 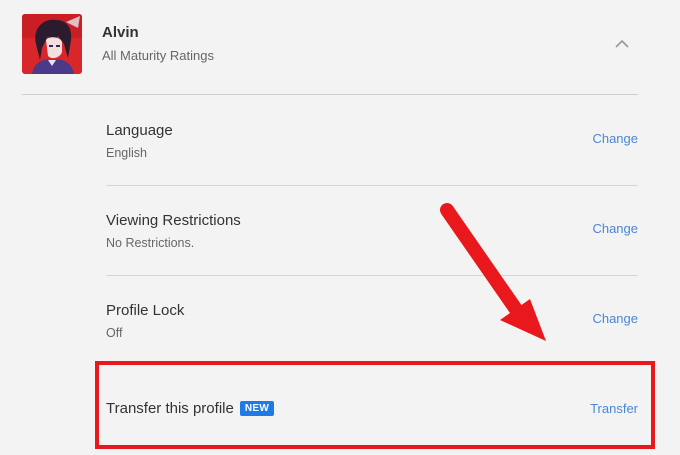 What do you see at coordinates (114, 333) in the screenshot?
I see `profile-lock-value: Off` at bounding box center [114, 333].